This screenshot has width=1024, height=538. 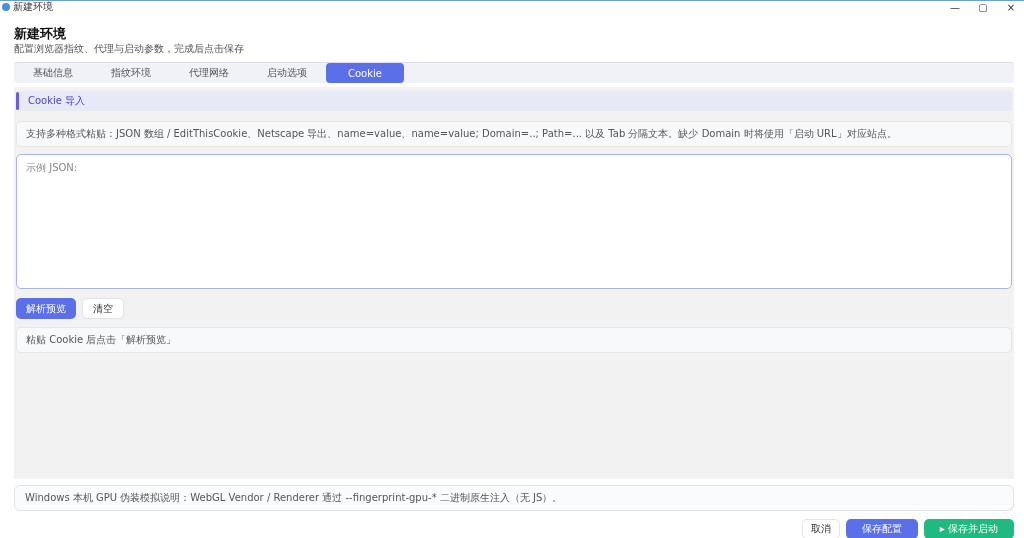 What do you see at coordinates (881, 528) in the screenshot?
I see `footer-button: 保存配置` at bounding box center [881, 528].